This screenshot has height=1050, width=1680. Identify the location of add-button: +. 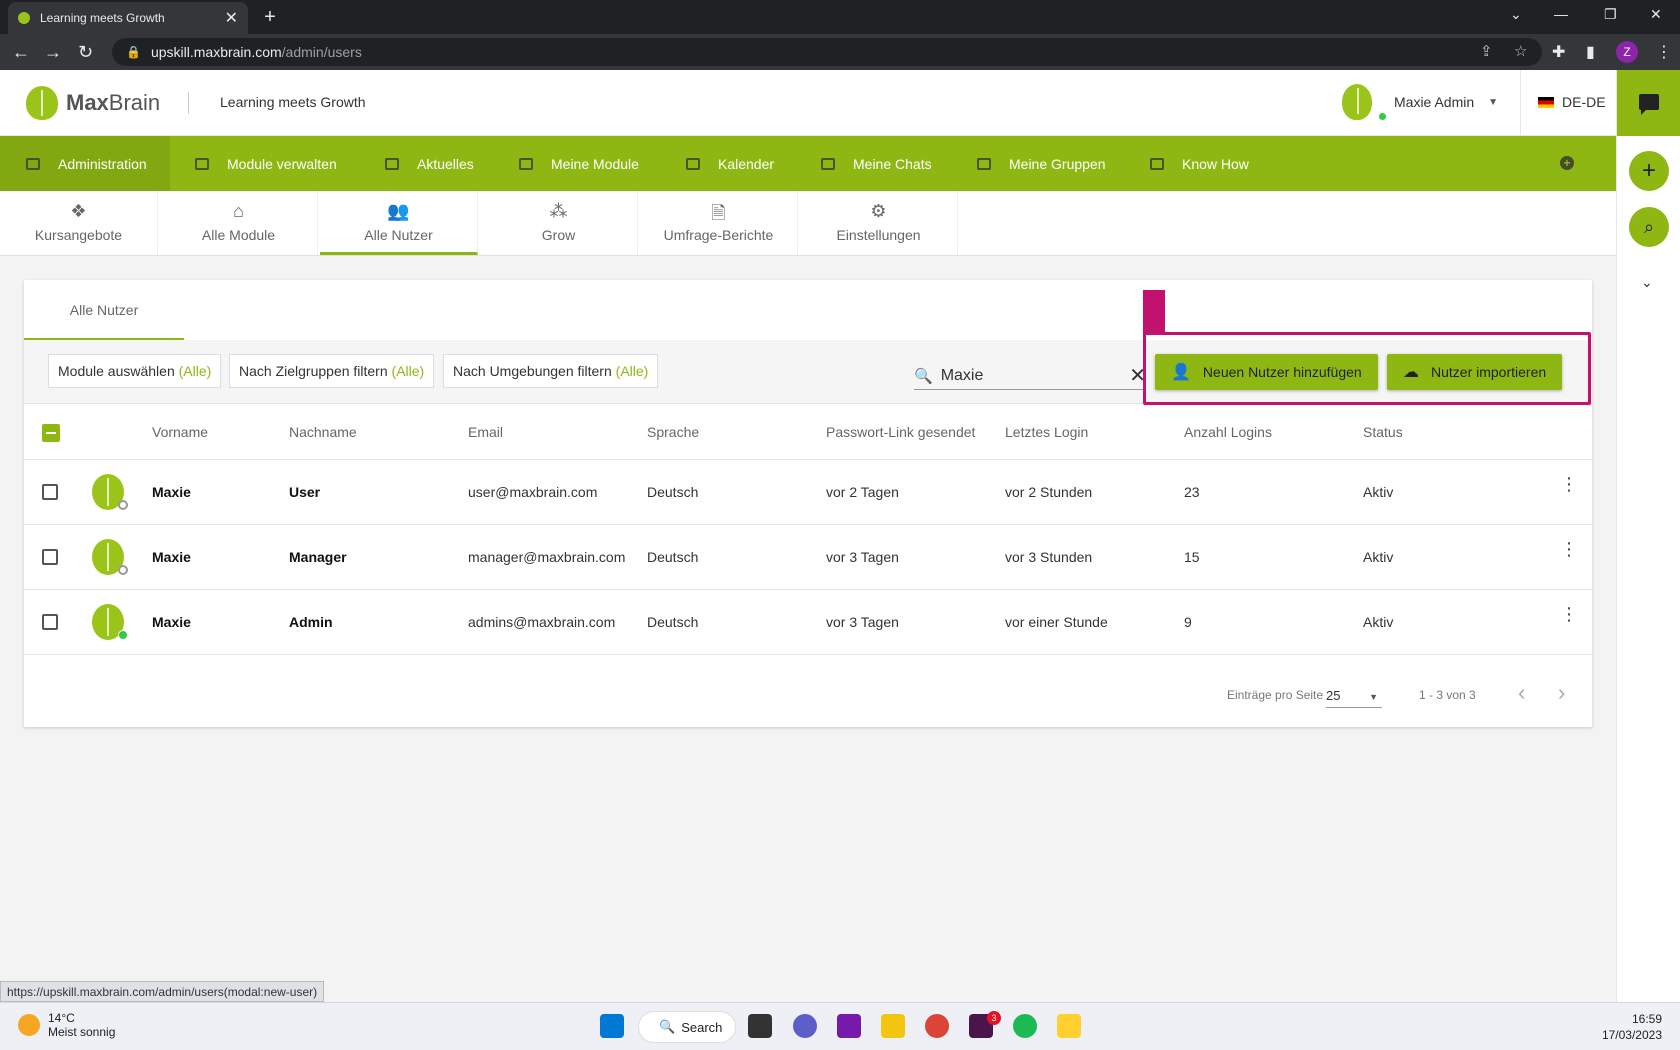
(1649, 171).